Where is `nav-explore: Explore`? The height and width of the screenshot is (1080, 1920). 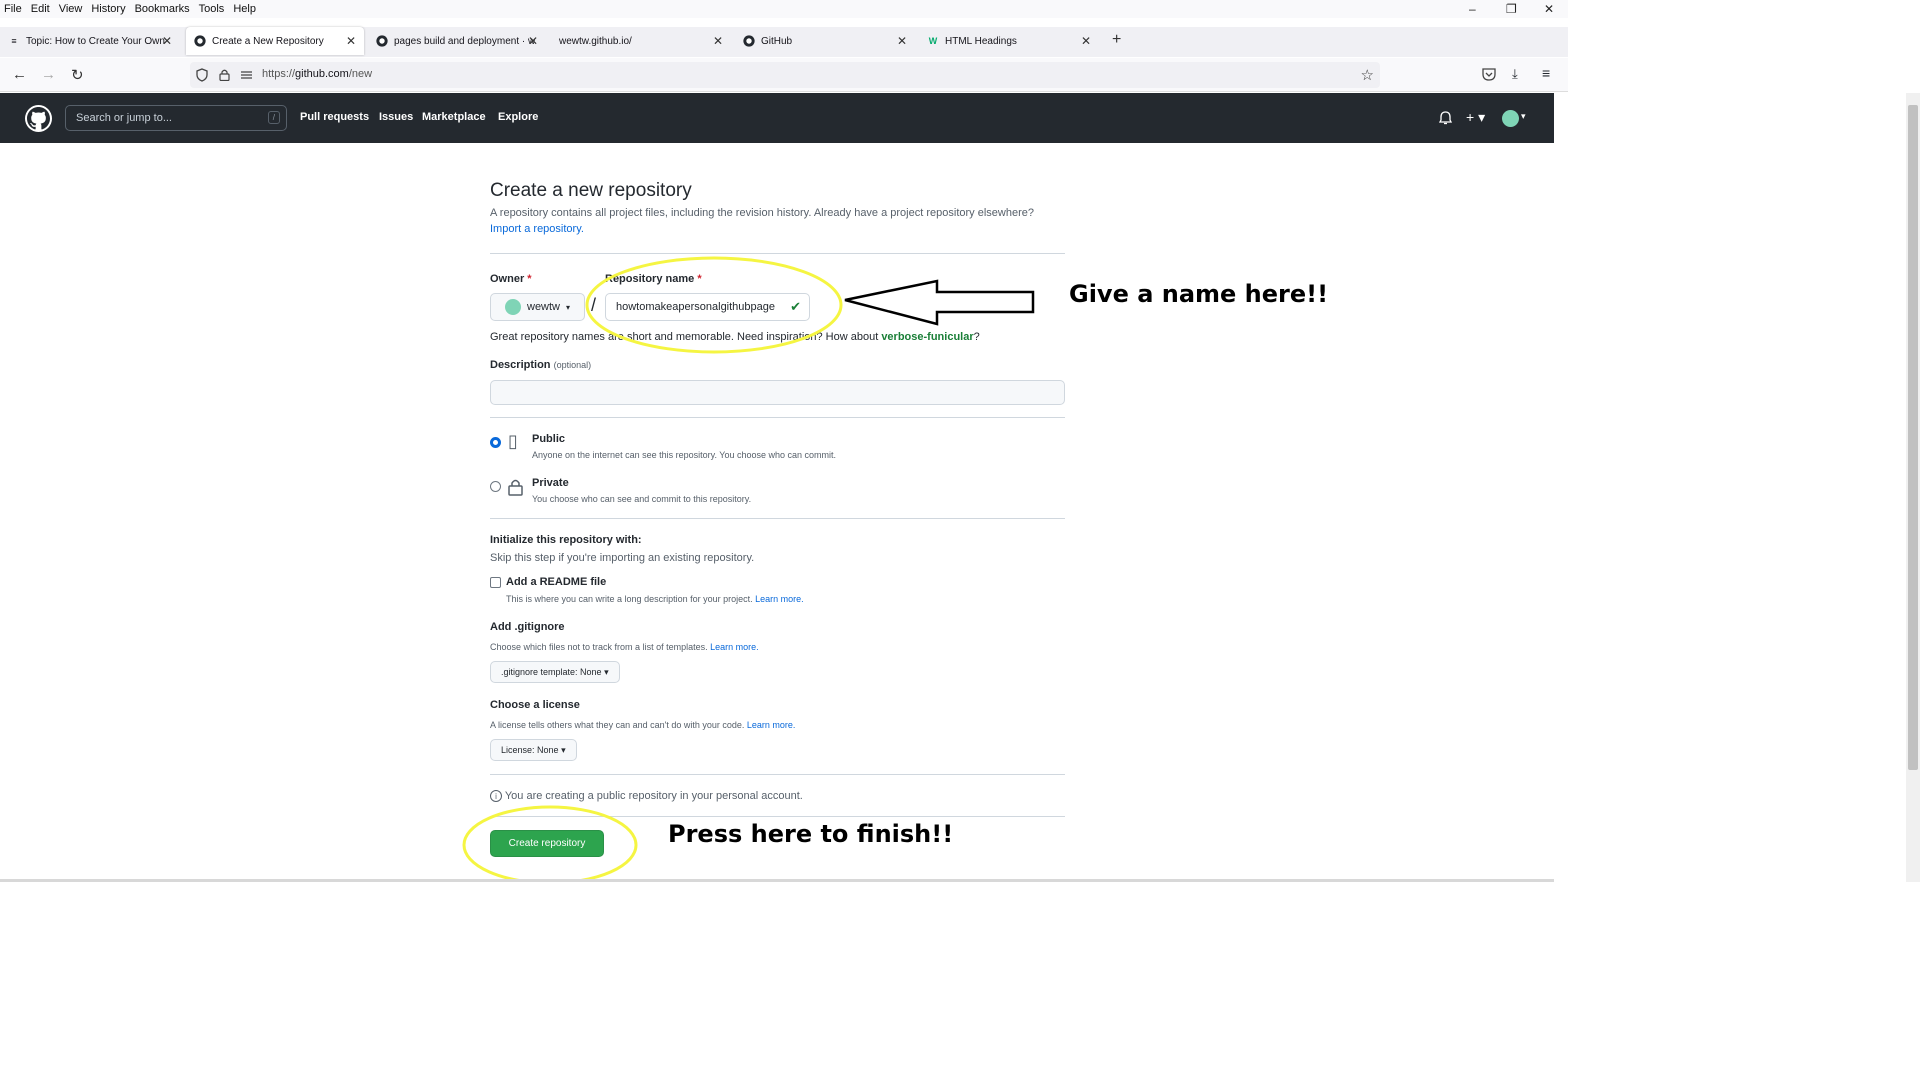
nav-explore: Explore is located at coordinates (518, 117).